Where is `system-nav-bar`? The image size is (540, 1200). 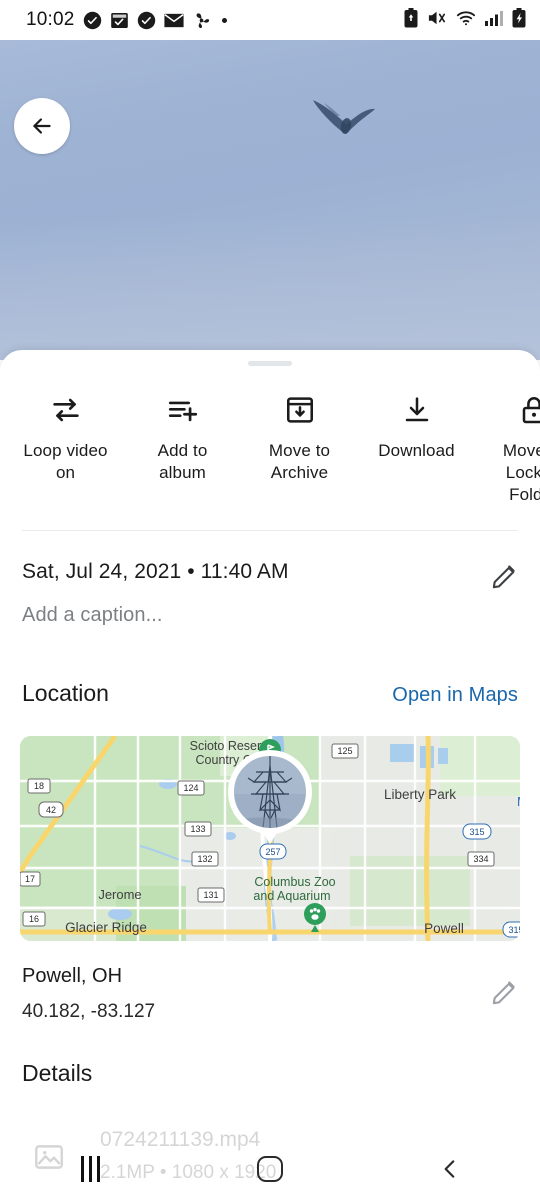
system-nav-bar is located at coordinates (270, 1169).